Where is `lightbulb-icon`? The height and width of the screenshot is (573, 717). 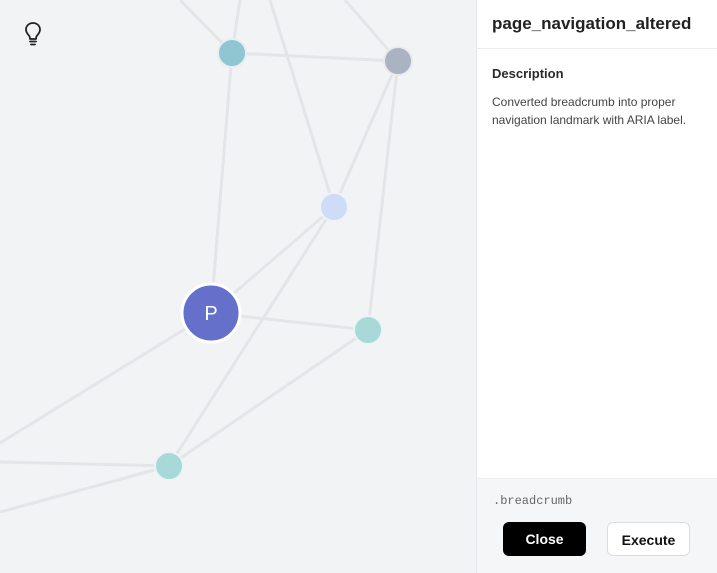
lightbulb-icon is located at coordinates (33, 34).